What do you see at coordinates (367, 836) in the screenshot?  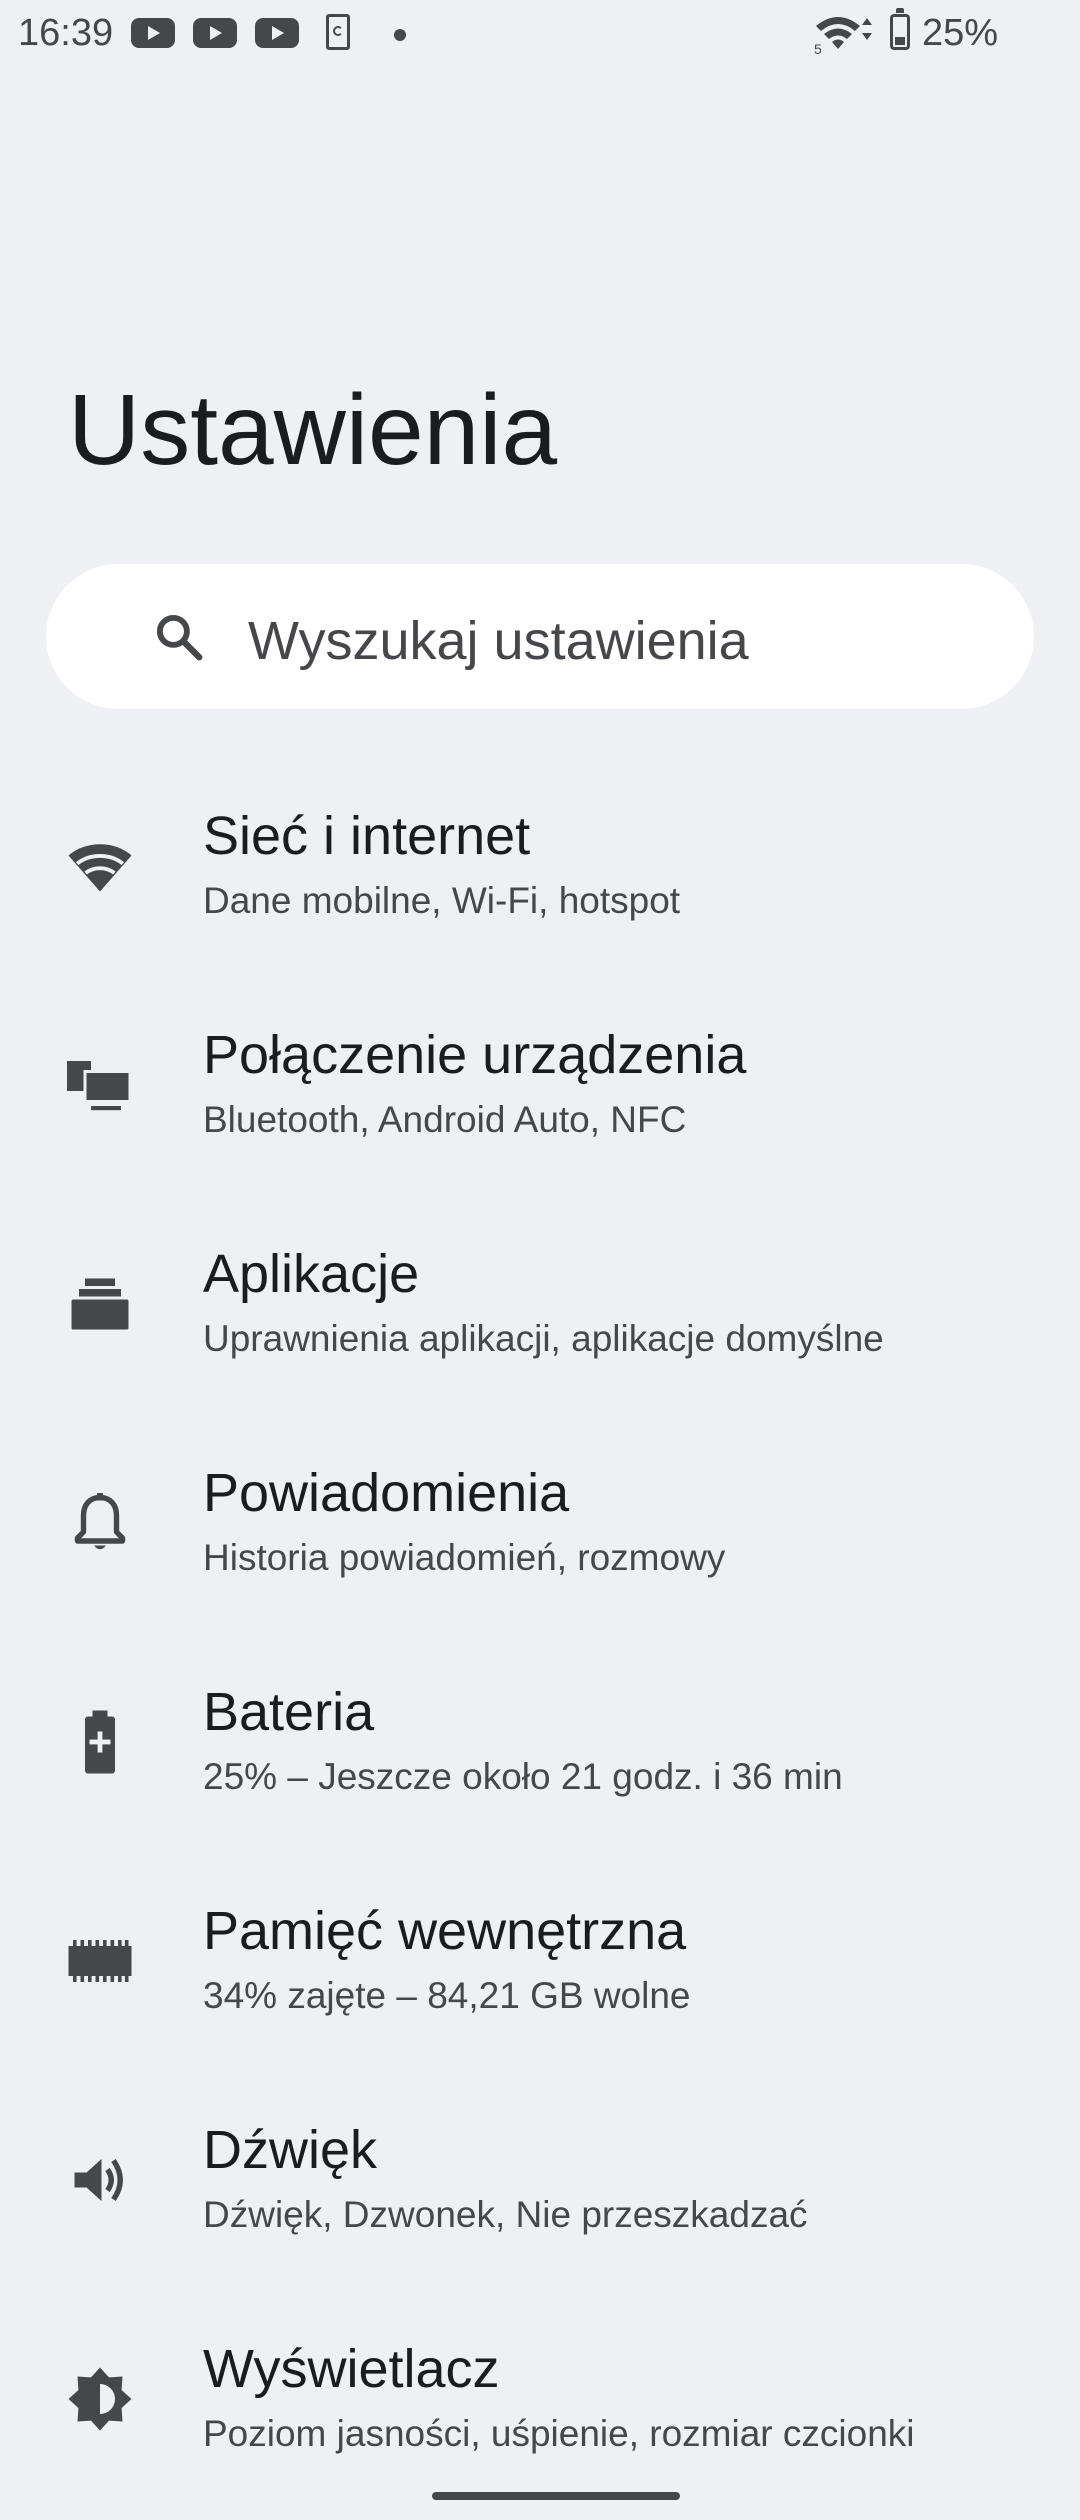 I see `settings-item-title: Sieć i internet` at bounding box center [367, 836].